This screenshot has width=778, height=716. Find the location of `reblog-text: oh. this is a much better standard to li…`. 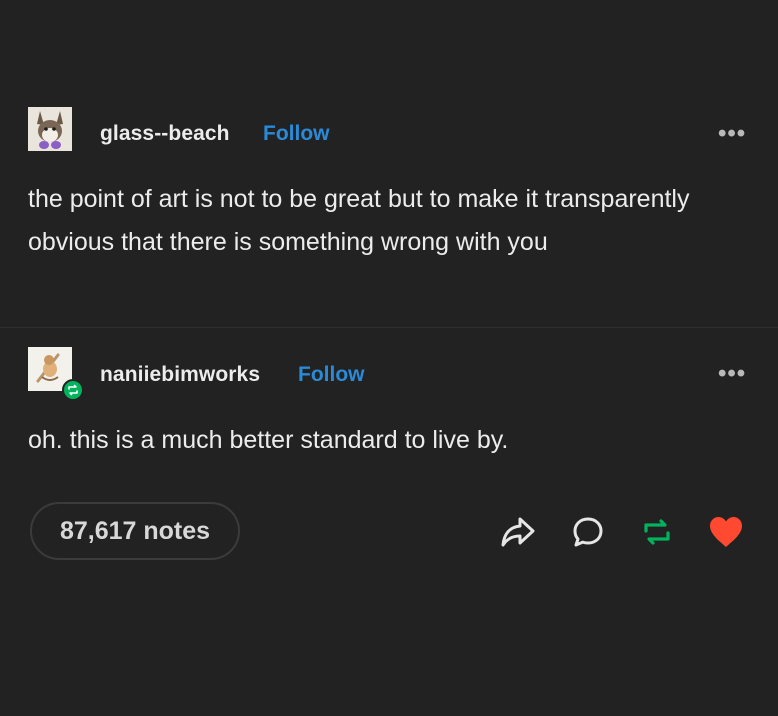

reblog-text: oh. this is a much better standard to li… is located at coordinates (268, 440).